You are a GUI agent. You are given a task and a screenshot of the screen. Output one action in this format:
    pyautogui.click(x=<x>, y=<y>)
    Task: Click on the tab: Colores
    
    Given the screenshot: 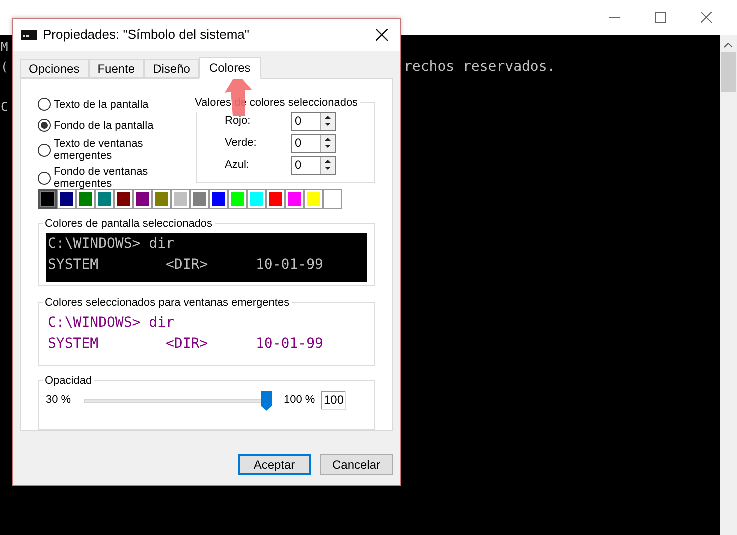 What is the action you would take?
    pyautogui.click(x=230, y=68)
    